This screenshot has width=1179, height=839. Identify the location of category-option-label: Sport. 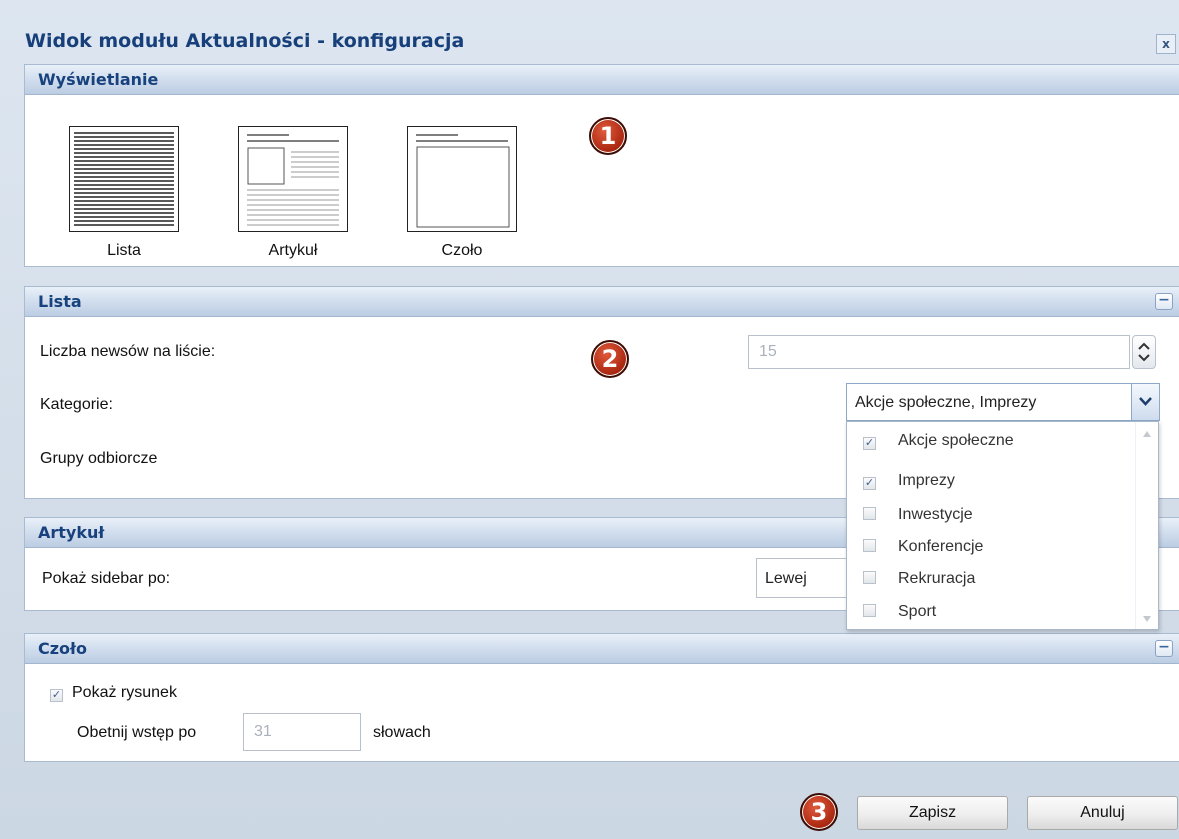
(917, 611).